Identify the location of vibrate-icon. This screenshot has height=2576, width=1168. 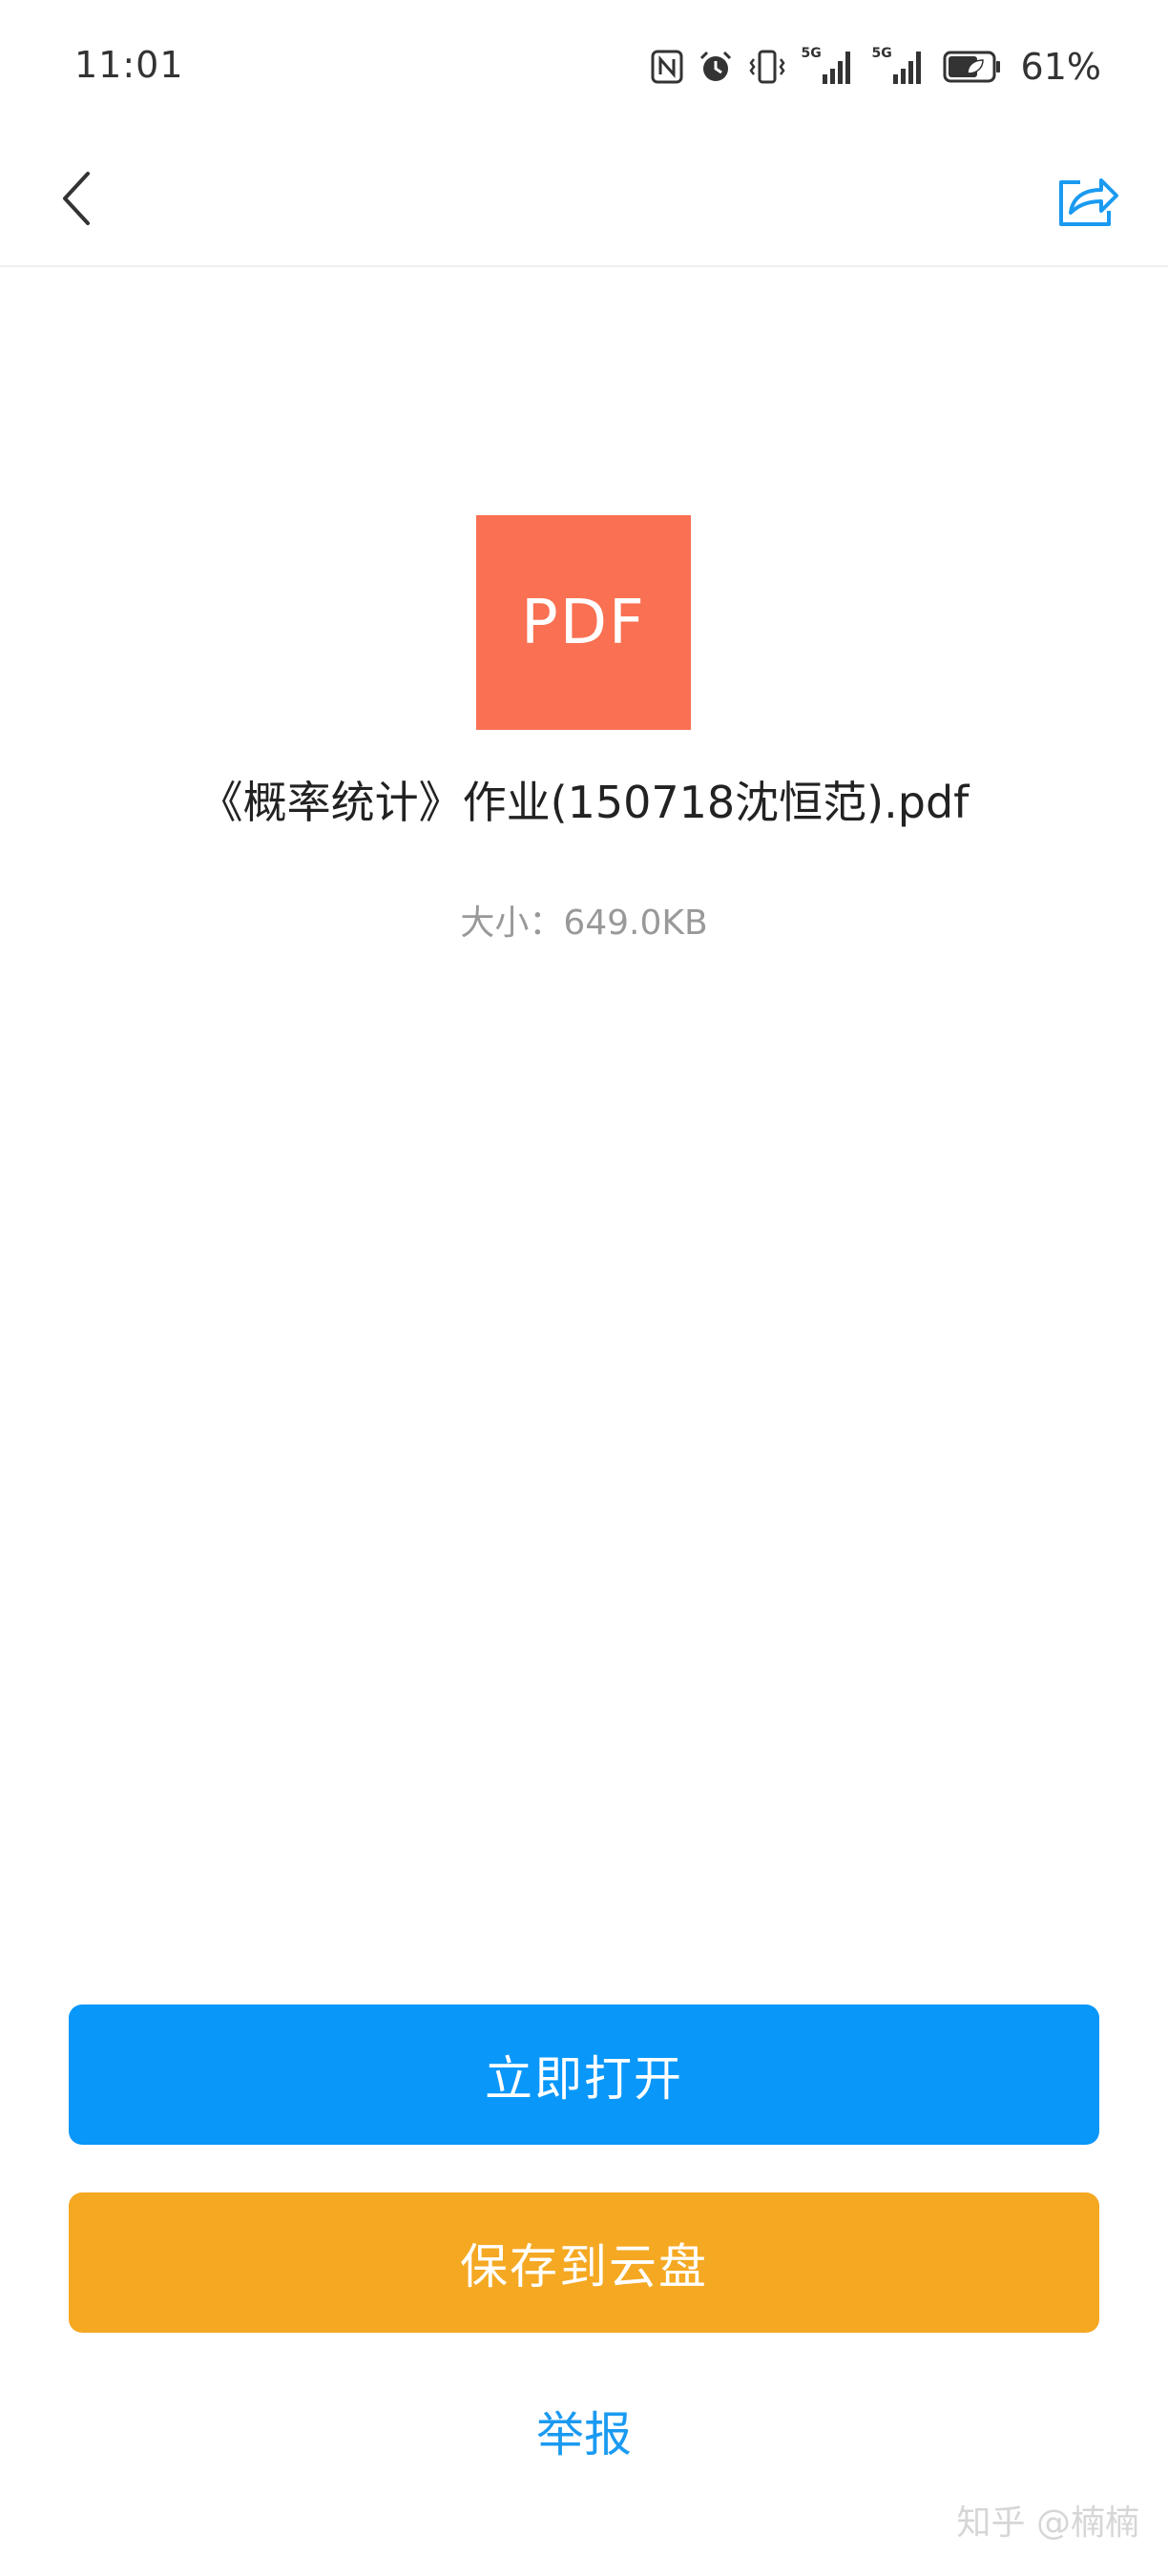
(767, 67).